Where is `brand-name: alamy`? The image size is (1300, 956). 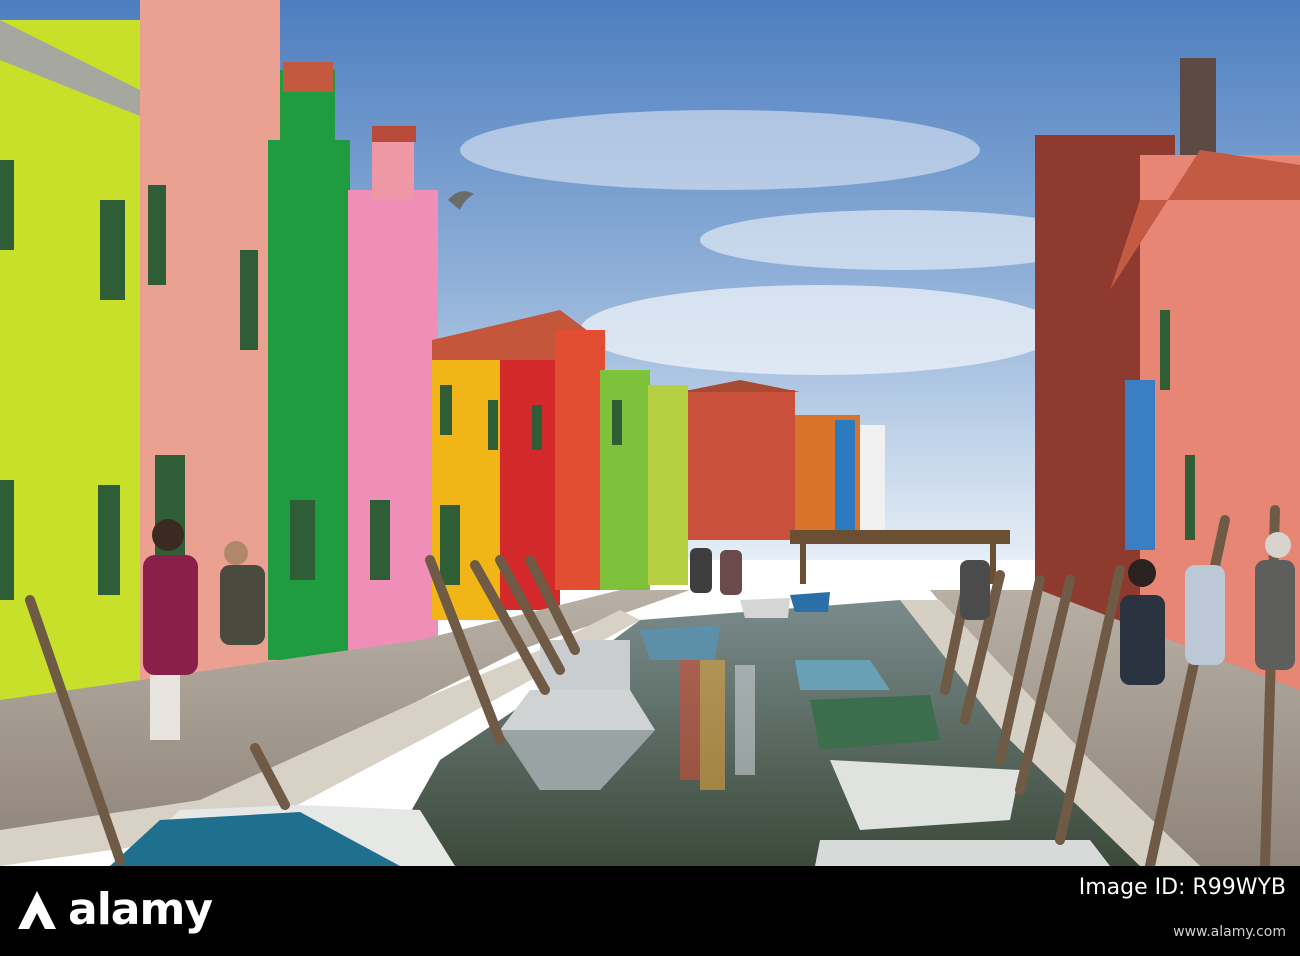 brand-name: alamy is located at coordinates (140, 909).